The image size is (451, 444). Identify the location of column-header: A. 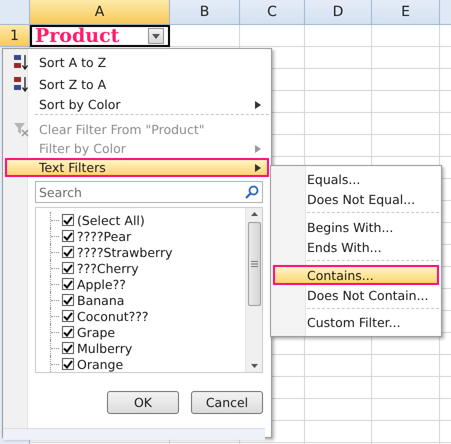
(100, 12).